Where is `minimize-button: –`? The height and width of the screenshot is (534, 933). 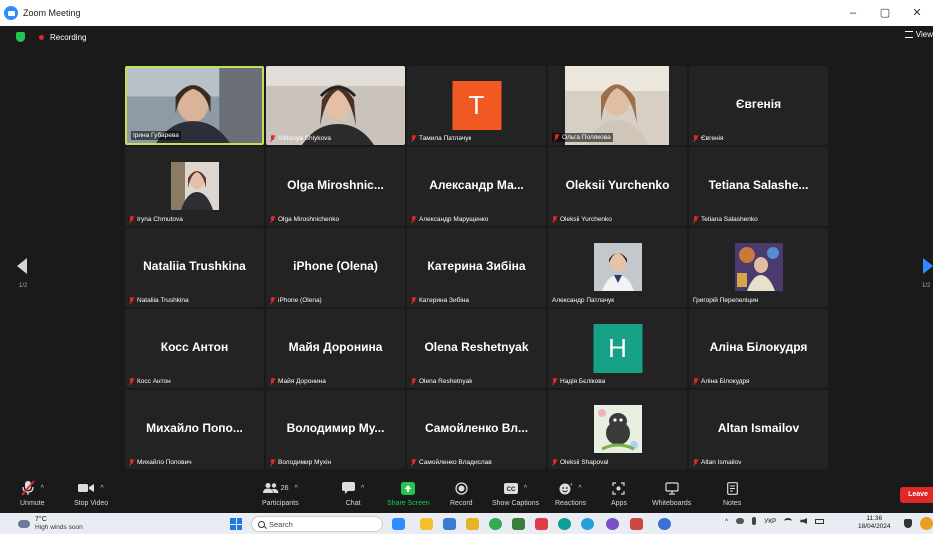 minimize-button: – is located at coordinates (853, 13).